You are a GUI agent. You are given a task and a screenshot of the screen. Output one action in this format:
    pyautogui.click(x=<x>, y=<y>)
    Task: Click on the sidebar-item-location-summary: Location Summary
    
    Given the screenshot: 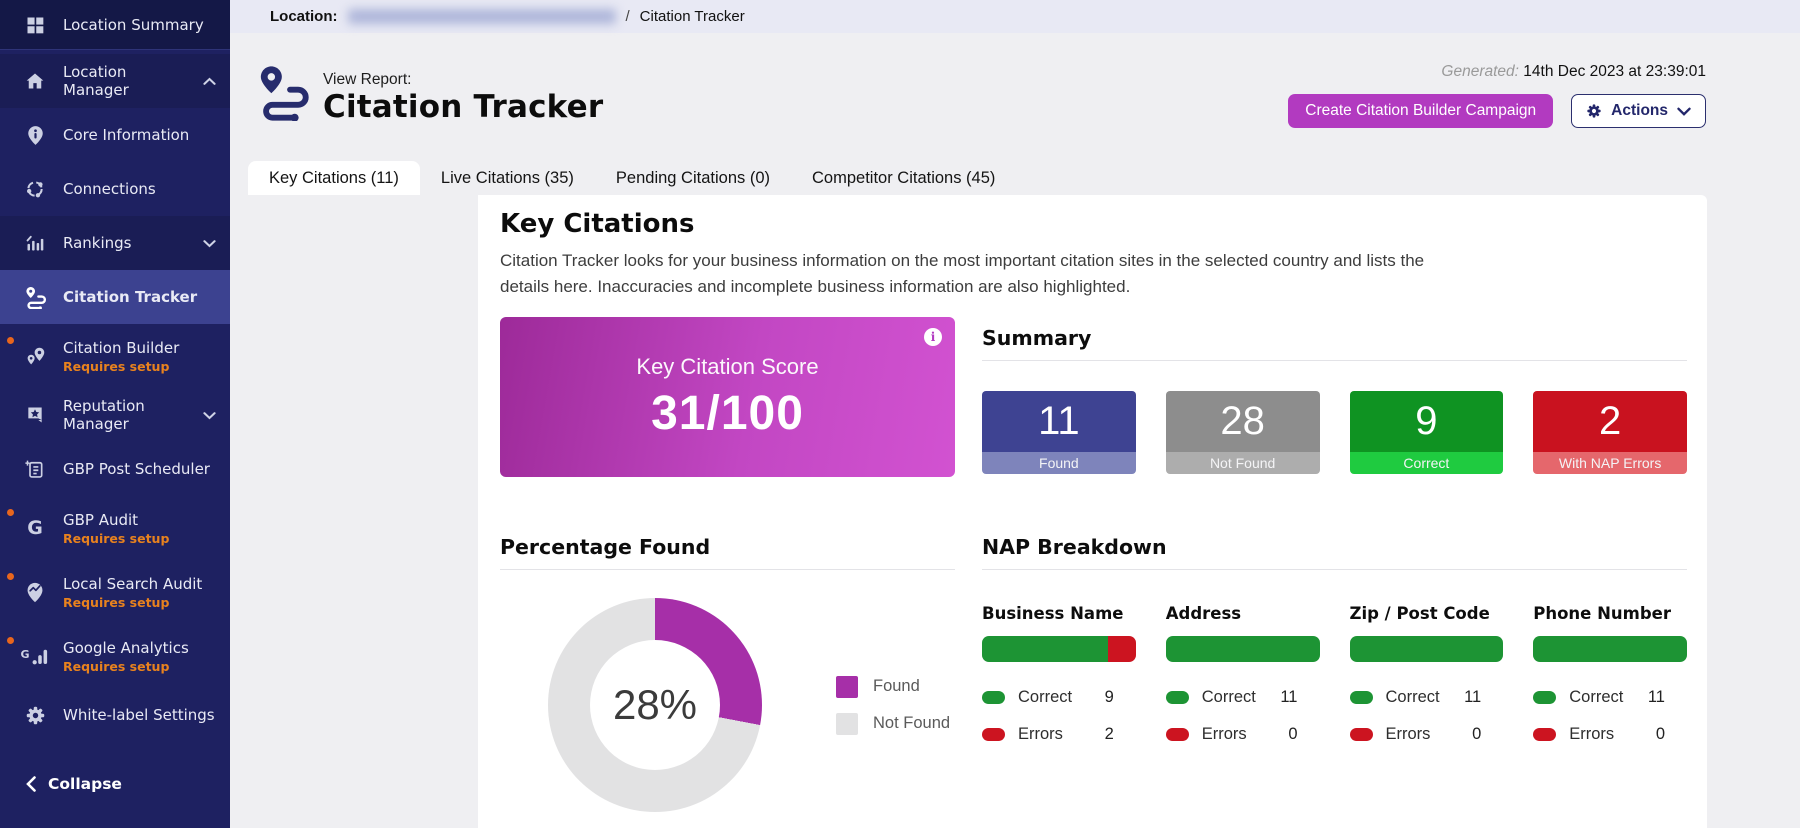 What is the action you would take?
    pyautogui.click(x=115, y=25)
    